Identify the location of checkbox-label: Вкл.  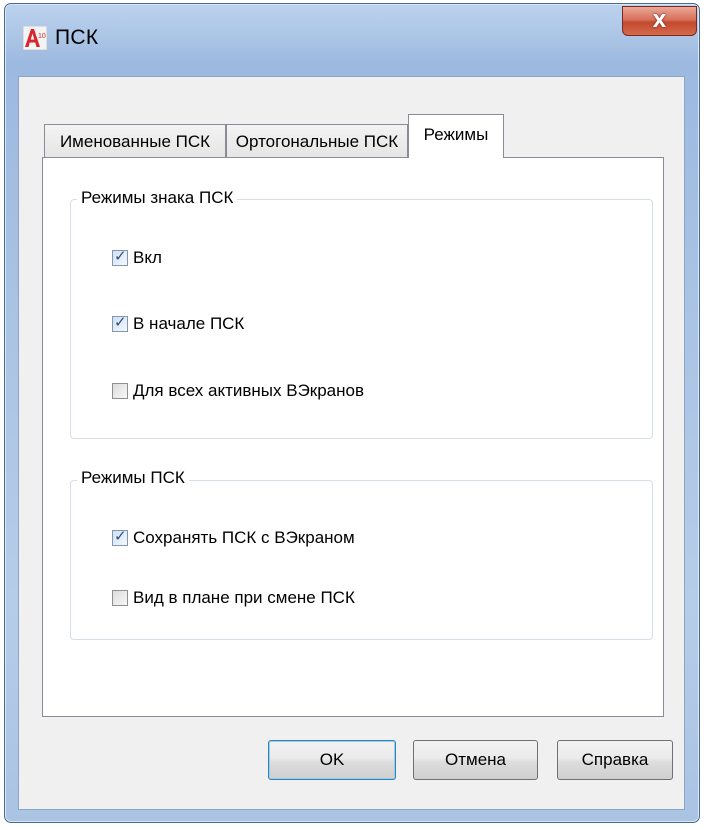
(147, 257).